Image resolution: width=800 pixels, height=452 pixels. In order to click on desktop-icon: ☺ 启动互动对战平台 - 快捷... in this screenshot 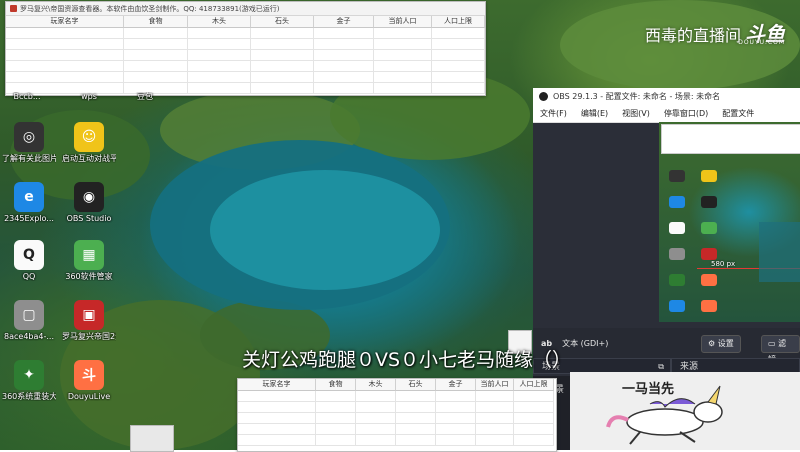, I will do `click(89, 142)`.